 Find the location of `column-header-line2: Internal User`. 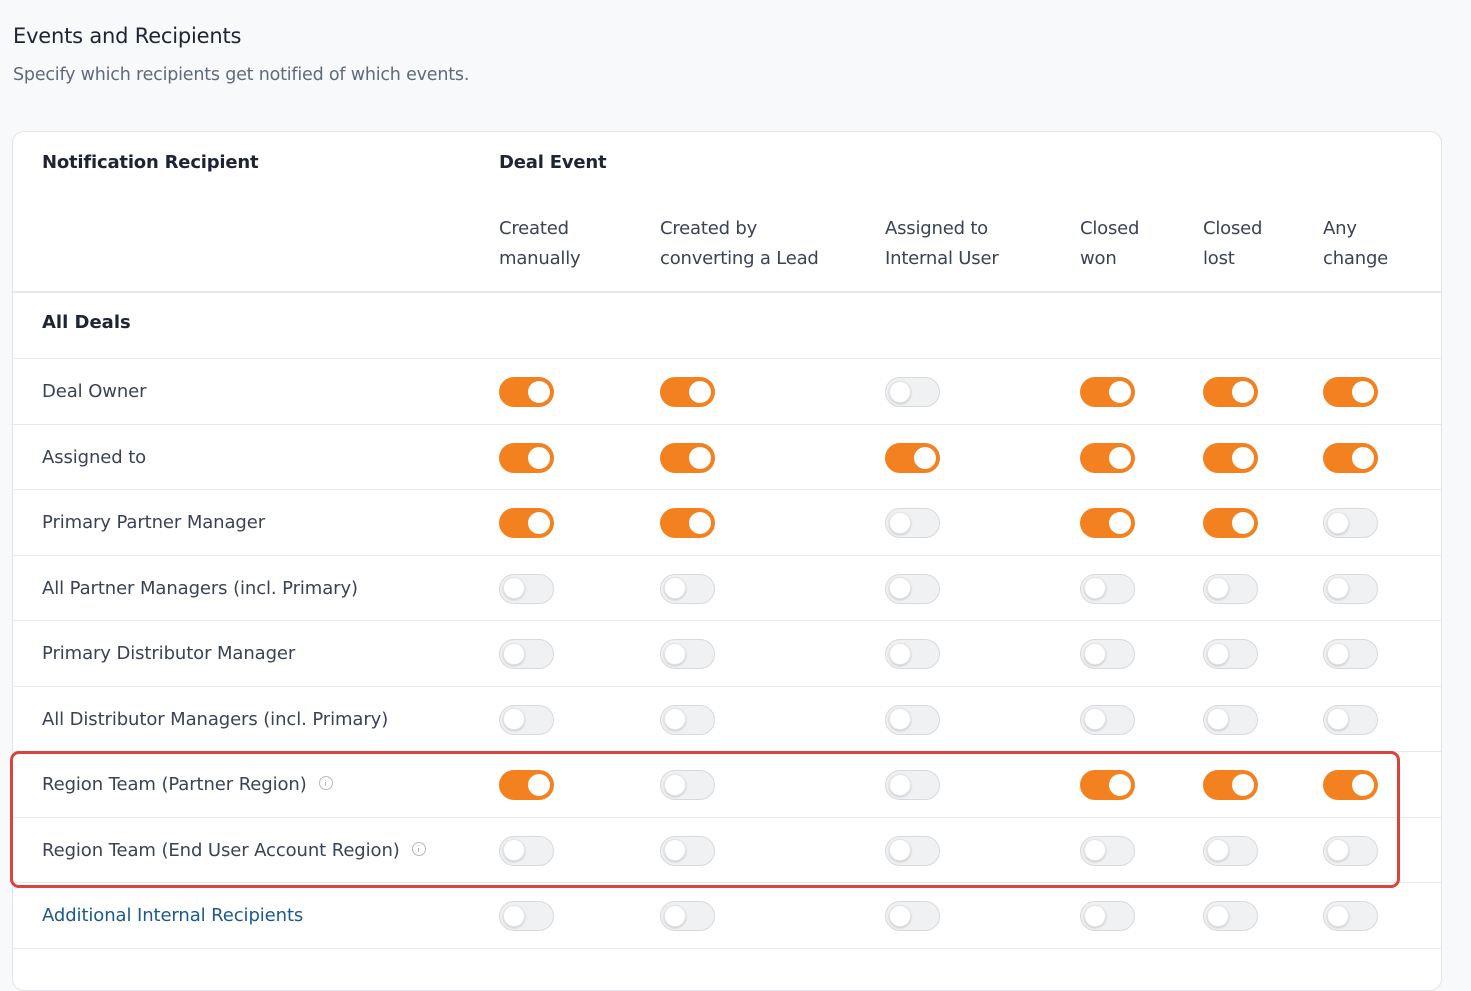

column-header-line2: Internal User is located at coordinates (942, 258).